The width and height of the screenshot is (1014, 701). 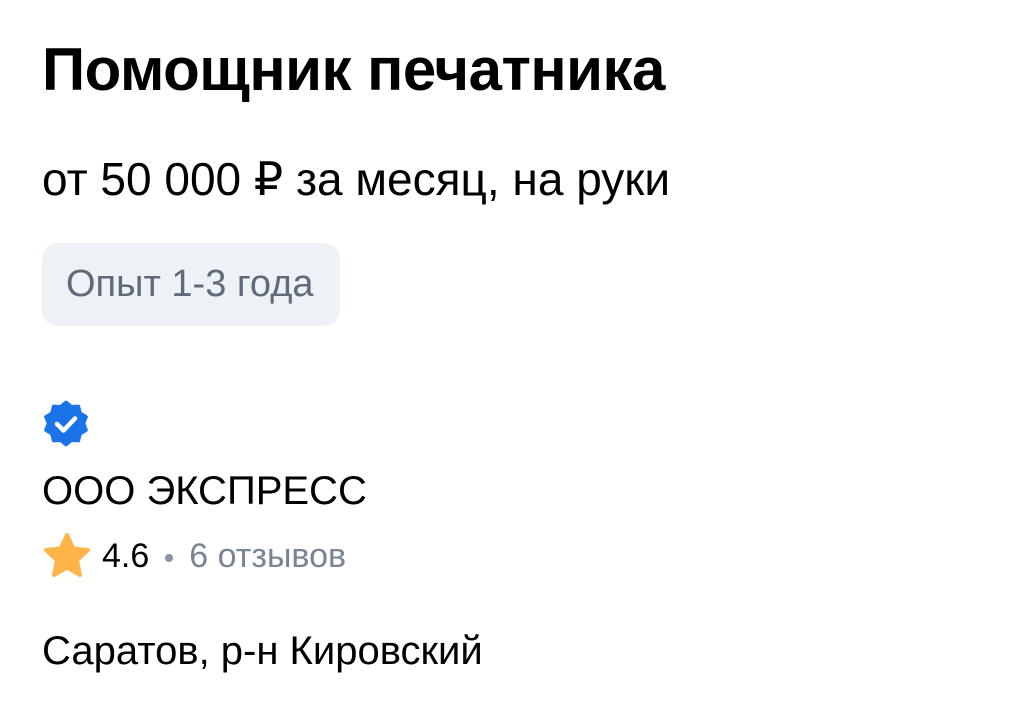 I want to click on rating-value: 4.6, so click(x=126, y=555).